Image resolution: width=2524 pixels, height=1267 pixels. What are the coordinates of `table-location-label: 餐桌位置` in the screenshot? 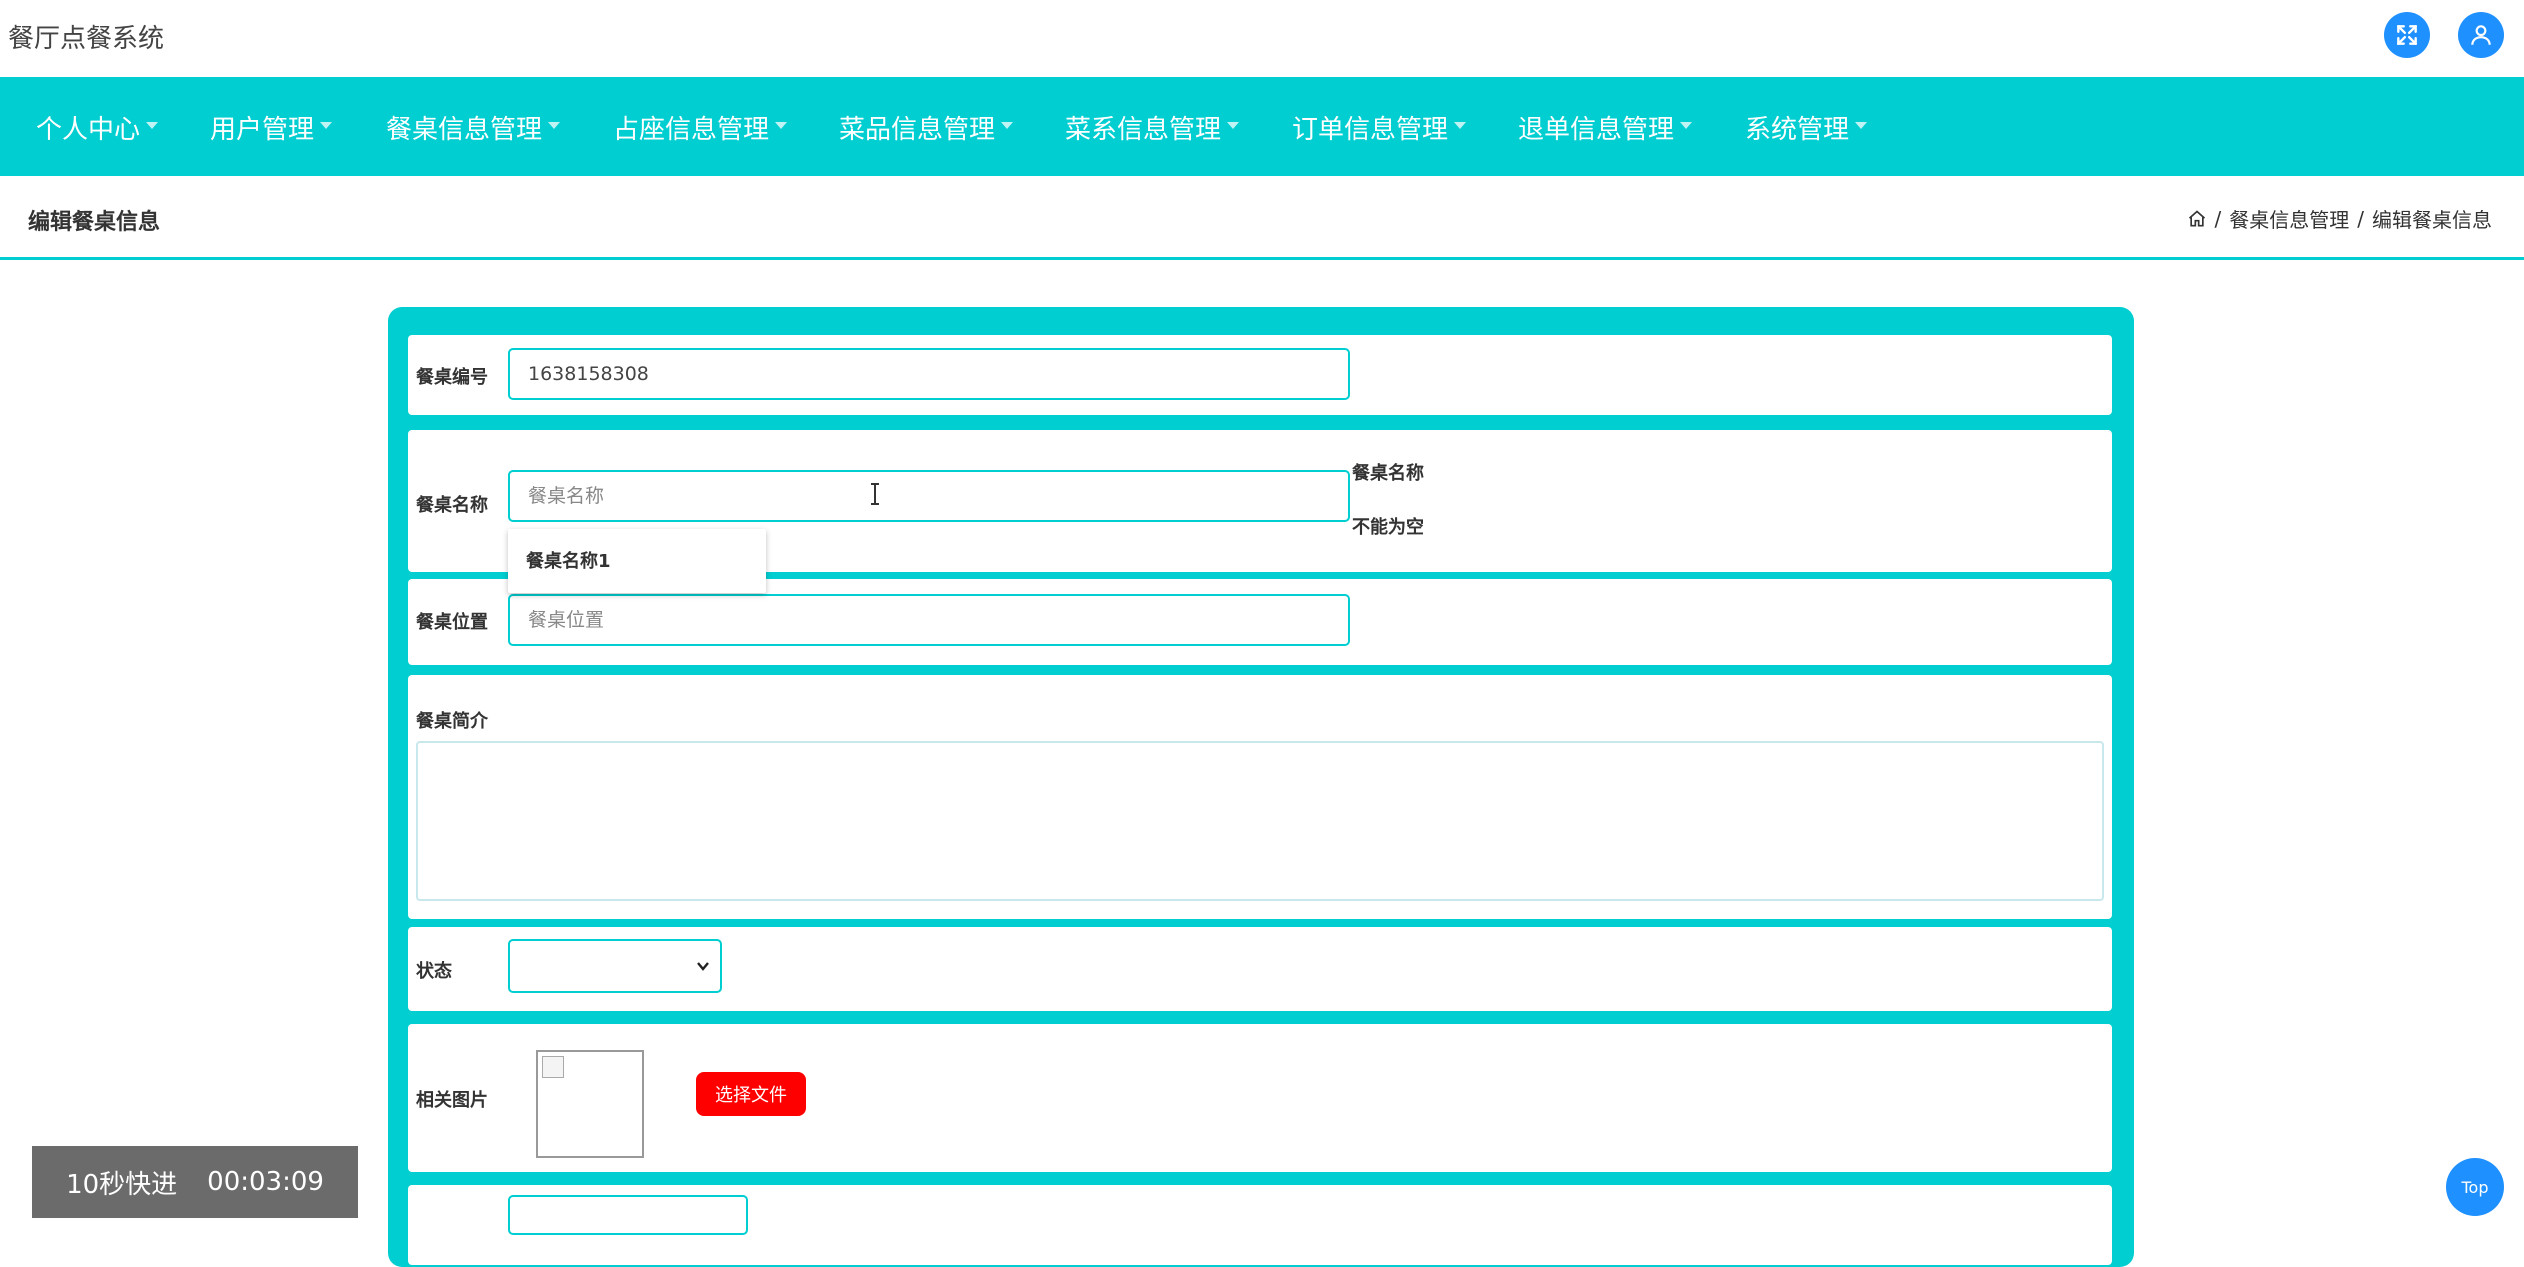 It's located at (452, 622).